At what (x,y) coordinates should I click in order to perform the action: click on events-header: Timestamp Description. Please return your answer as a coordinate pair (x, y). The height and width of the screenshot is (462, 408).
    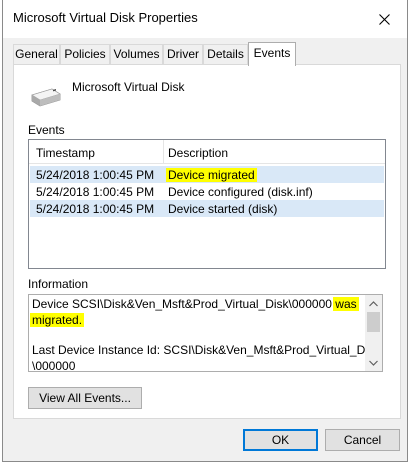
    Looking at the image, I should click on (207, 152).